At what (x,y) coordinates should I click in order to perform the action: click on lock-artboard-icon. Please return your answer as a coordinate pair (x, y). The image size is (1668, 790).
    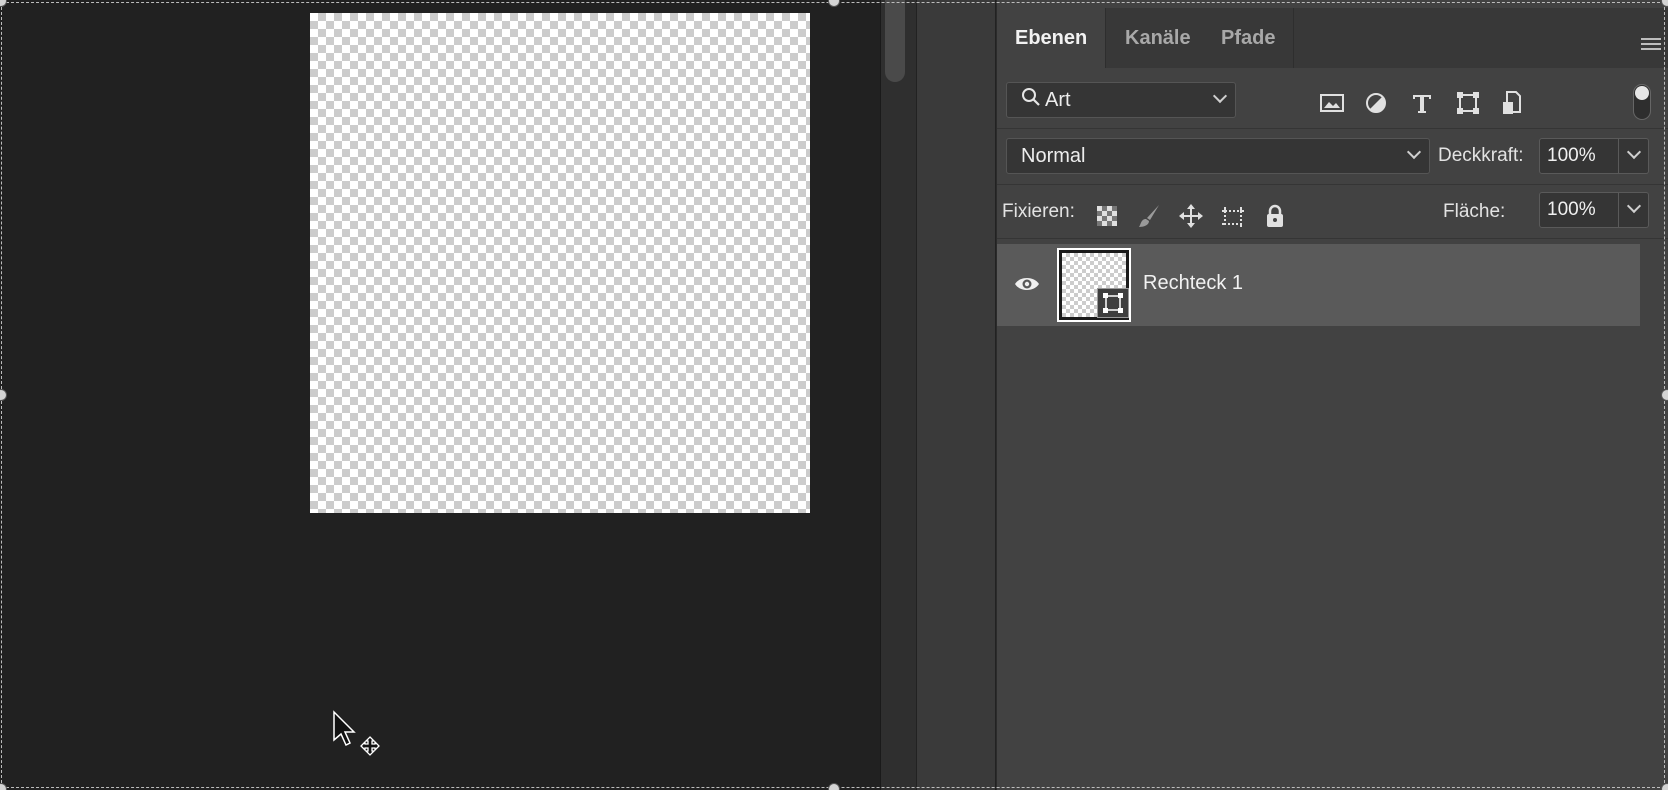
    Looking at the image, I should click on (1233, 216).